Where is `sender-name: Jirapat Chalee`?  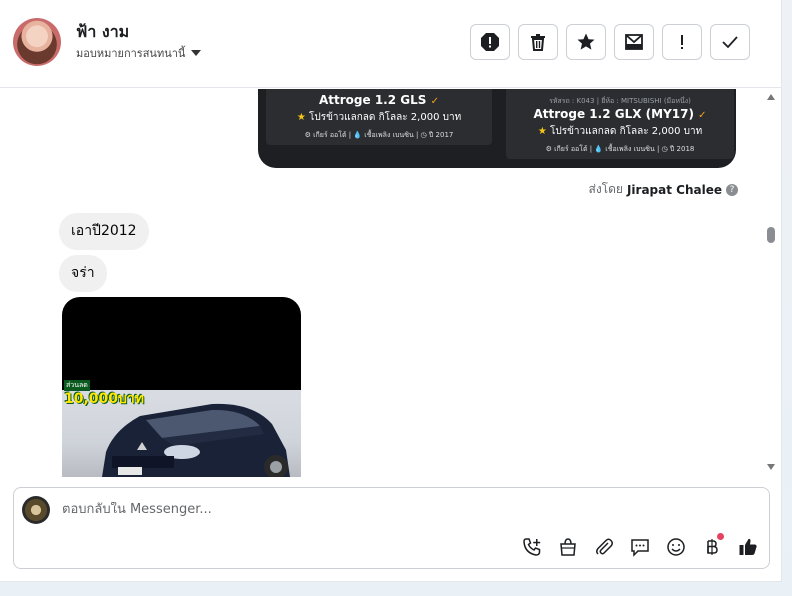
sender-name: Jirapat Chalee is located at coordinates (674, 189).